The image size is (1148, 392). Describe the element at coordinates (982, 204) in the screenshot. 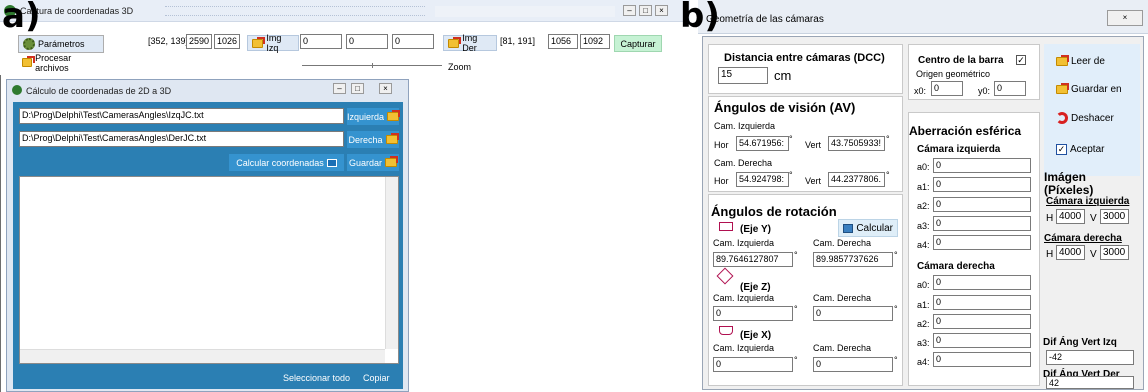

I see `aberration-left-a2: 0` at that location.